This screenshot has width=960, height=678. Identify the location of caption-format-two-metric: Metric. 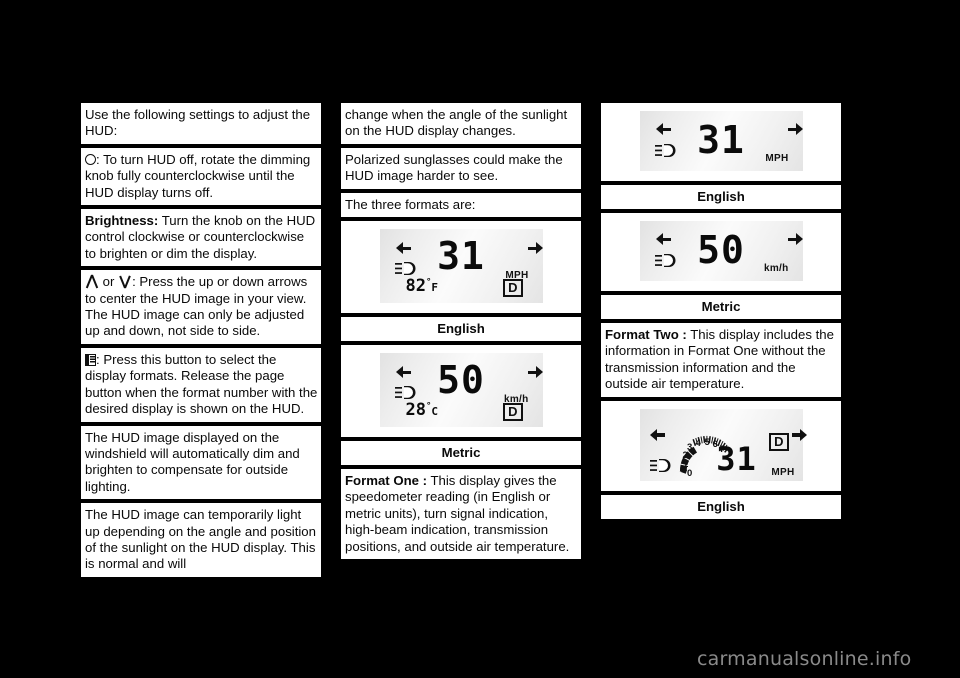
(721, 307).